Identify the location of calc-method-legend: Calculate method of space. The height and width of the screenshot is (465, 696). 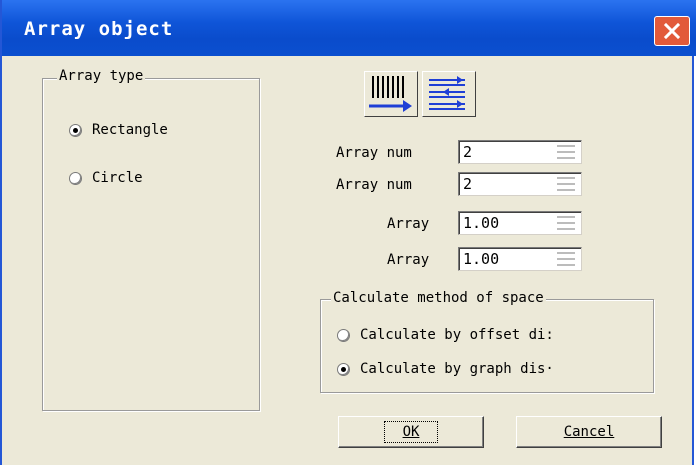
(438, 298).